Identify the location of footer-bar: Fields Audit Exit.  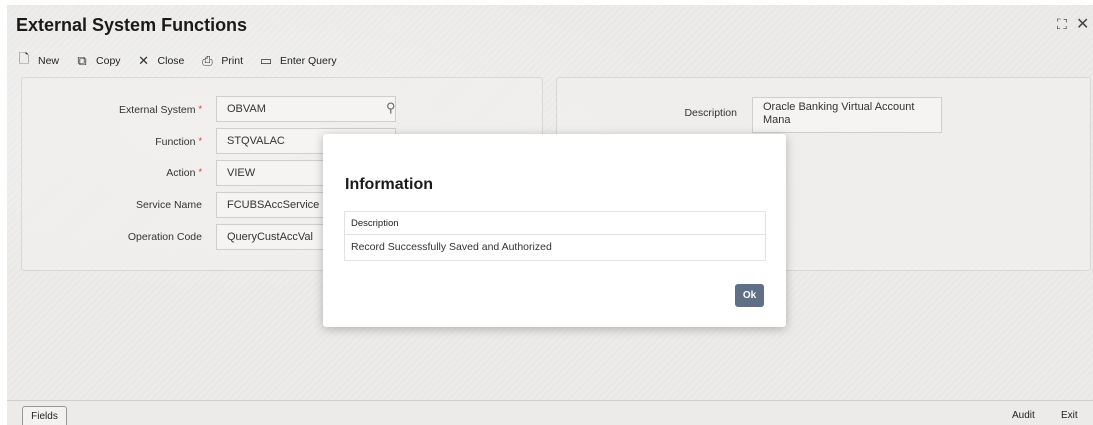
(550, 412).